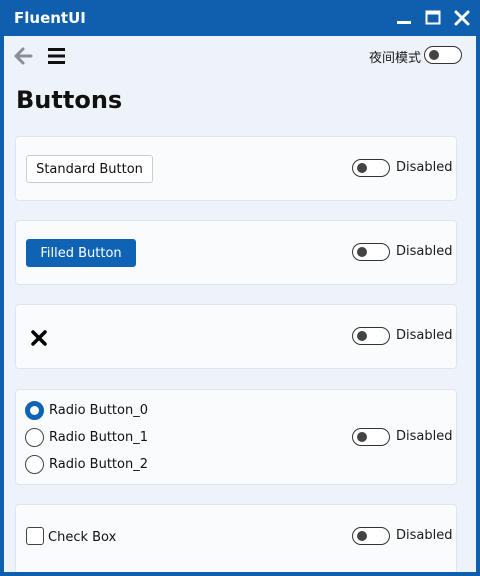 The width and height of the screenshot is (480, 576). I want to click on radio-label: Radio Button_1, so click(98, 437).